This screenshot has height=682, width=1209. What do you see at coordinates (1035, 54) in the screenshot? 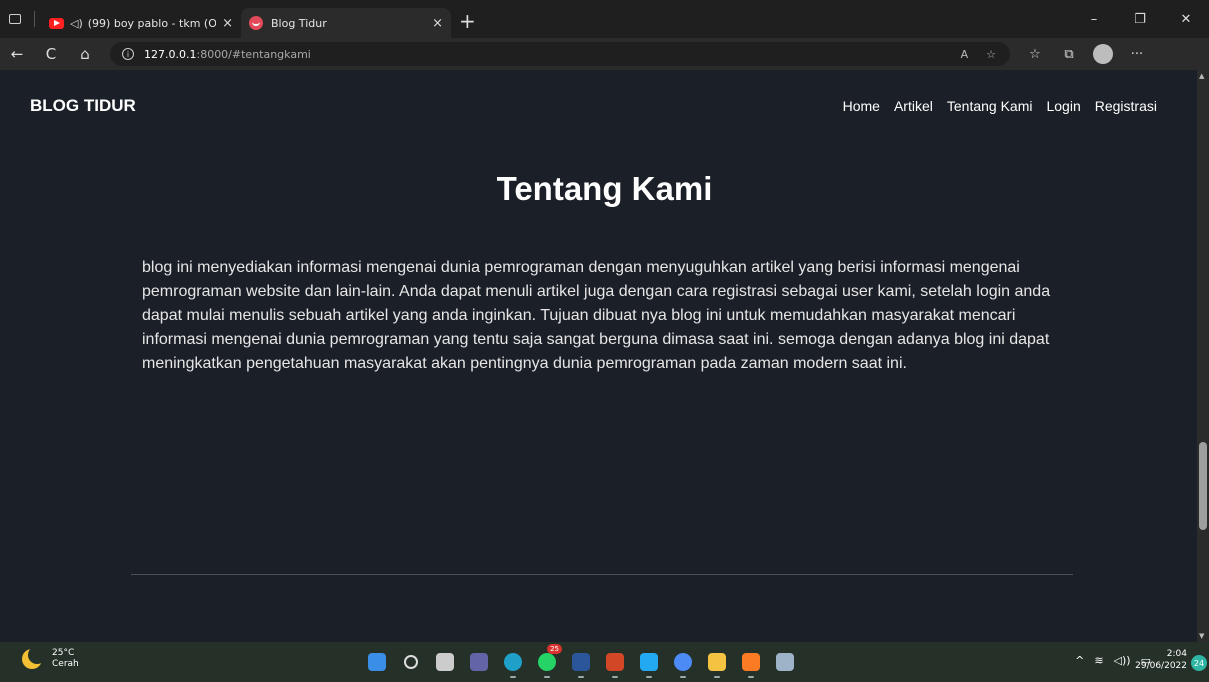
I see `favorites-icon: ☆` at bounding box center [1035, 54].